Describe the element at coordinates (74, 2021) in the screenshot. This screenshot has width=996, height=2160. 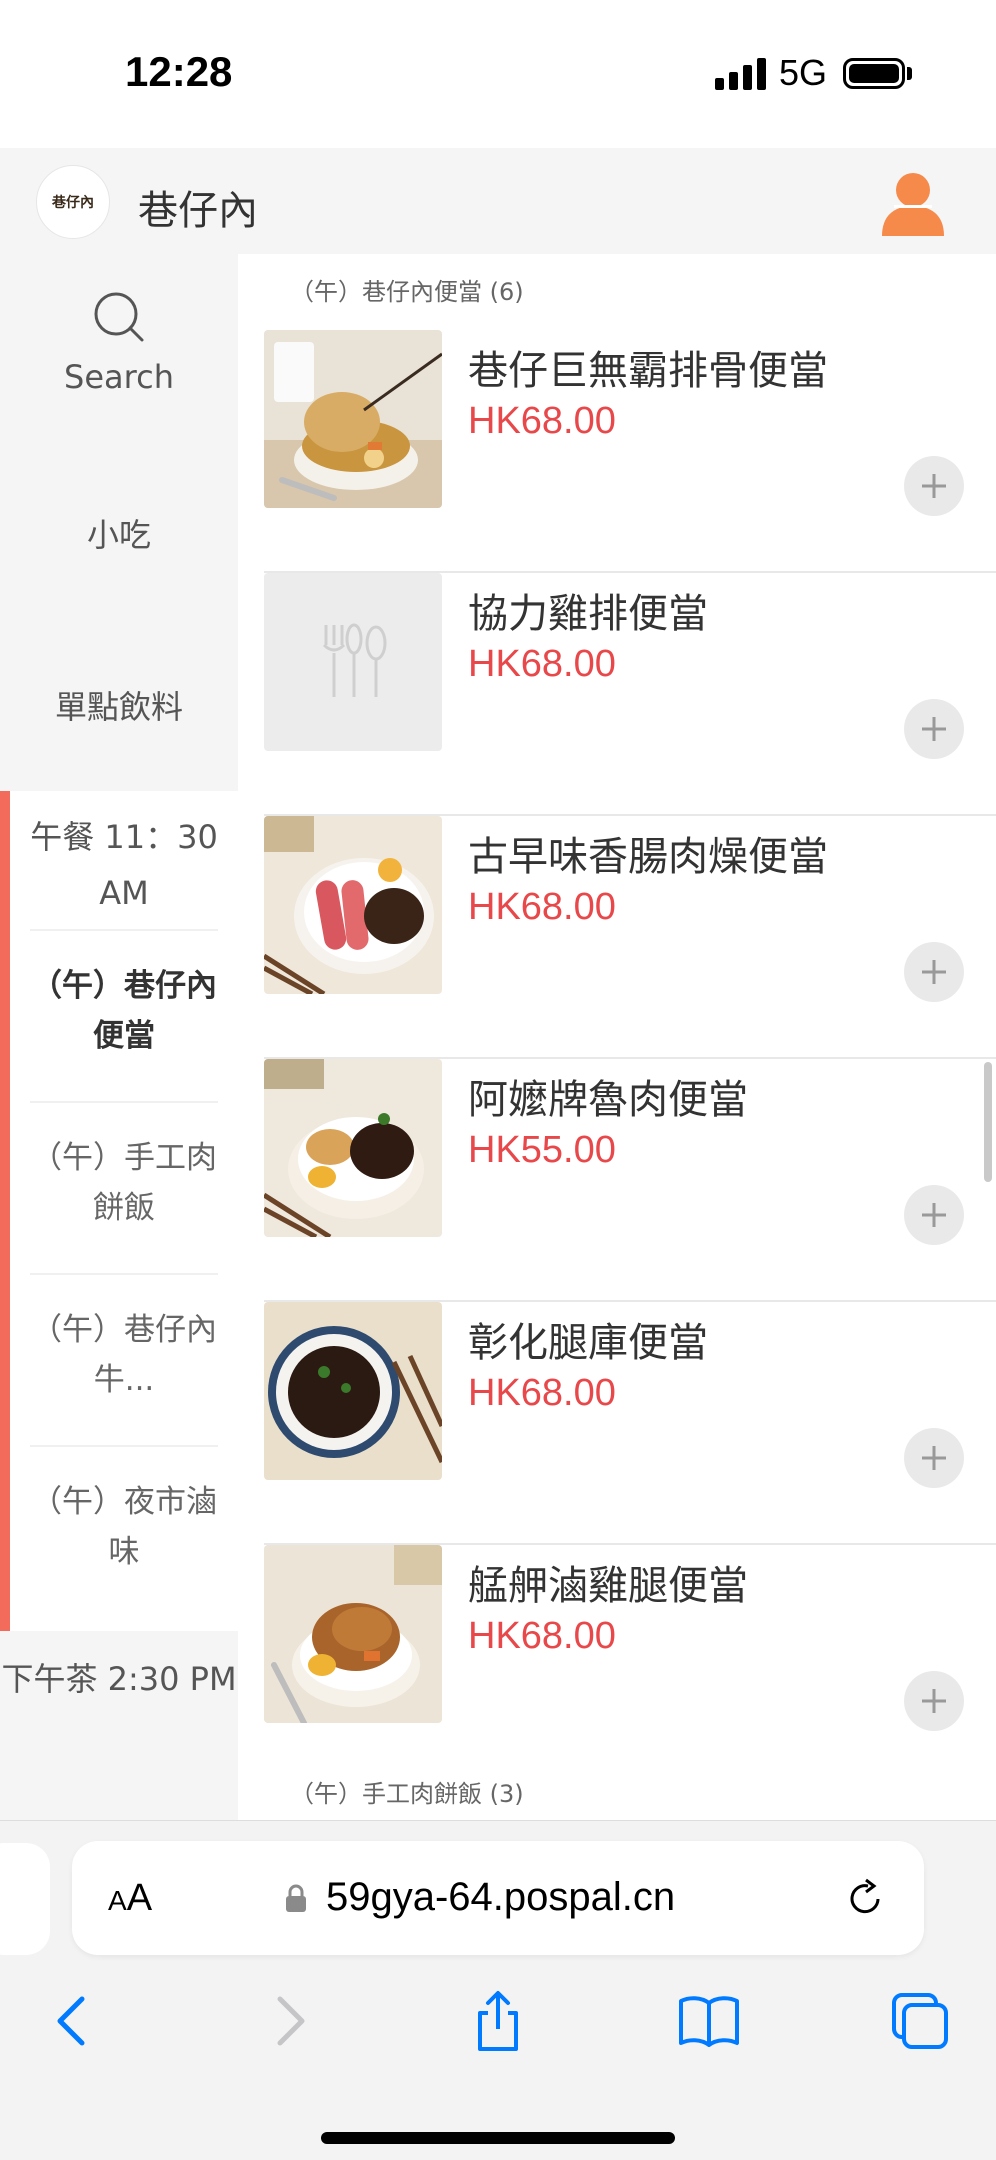
I see `back-icon` at that location.